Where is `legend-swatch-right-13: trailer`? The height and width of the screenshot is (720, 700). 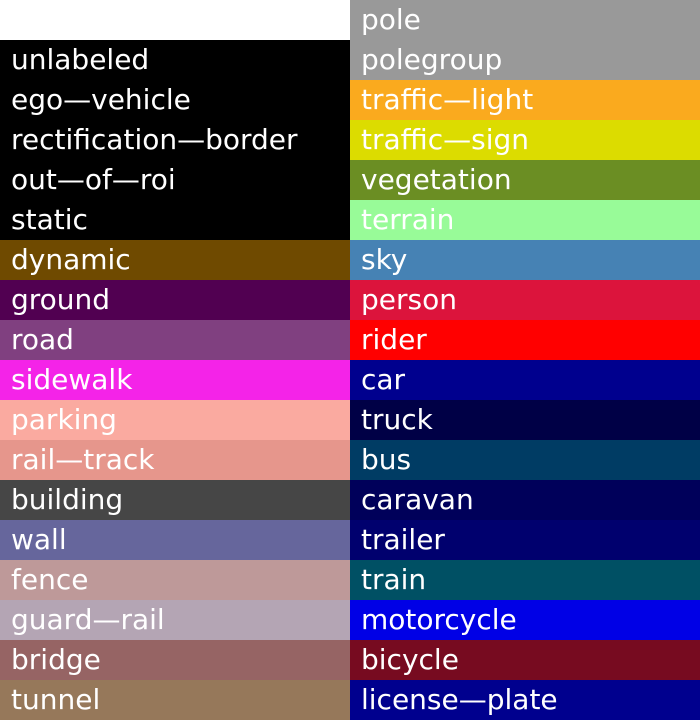
legend-swatch-right-13: trailer is located at coordinates (525, 540).